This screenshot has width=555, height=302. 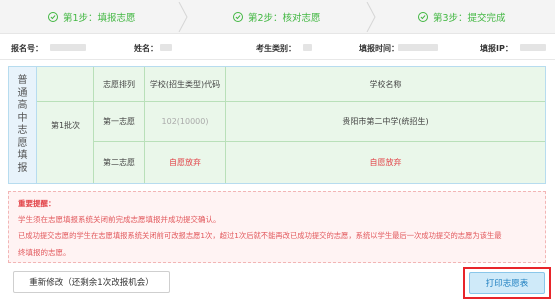 I want to click on vertical-title-char: 填, so click(x=22, y=155).